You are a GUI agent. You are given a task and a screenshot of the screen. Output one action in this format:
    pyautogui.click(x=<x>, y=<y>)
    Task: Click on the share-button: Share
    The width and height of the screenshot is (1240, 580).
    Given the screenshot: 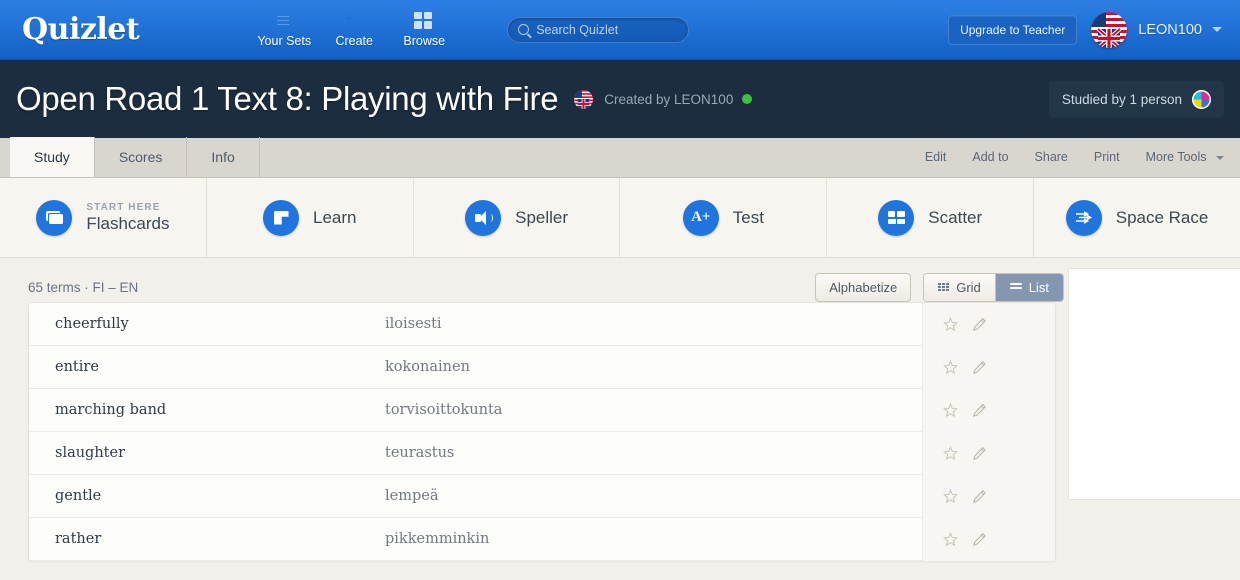 What is the action you would take?
    pyautogui.click(x=1051, y=157)
    